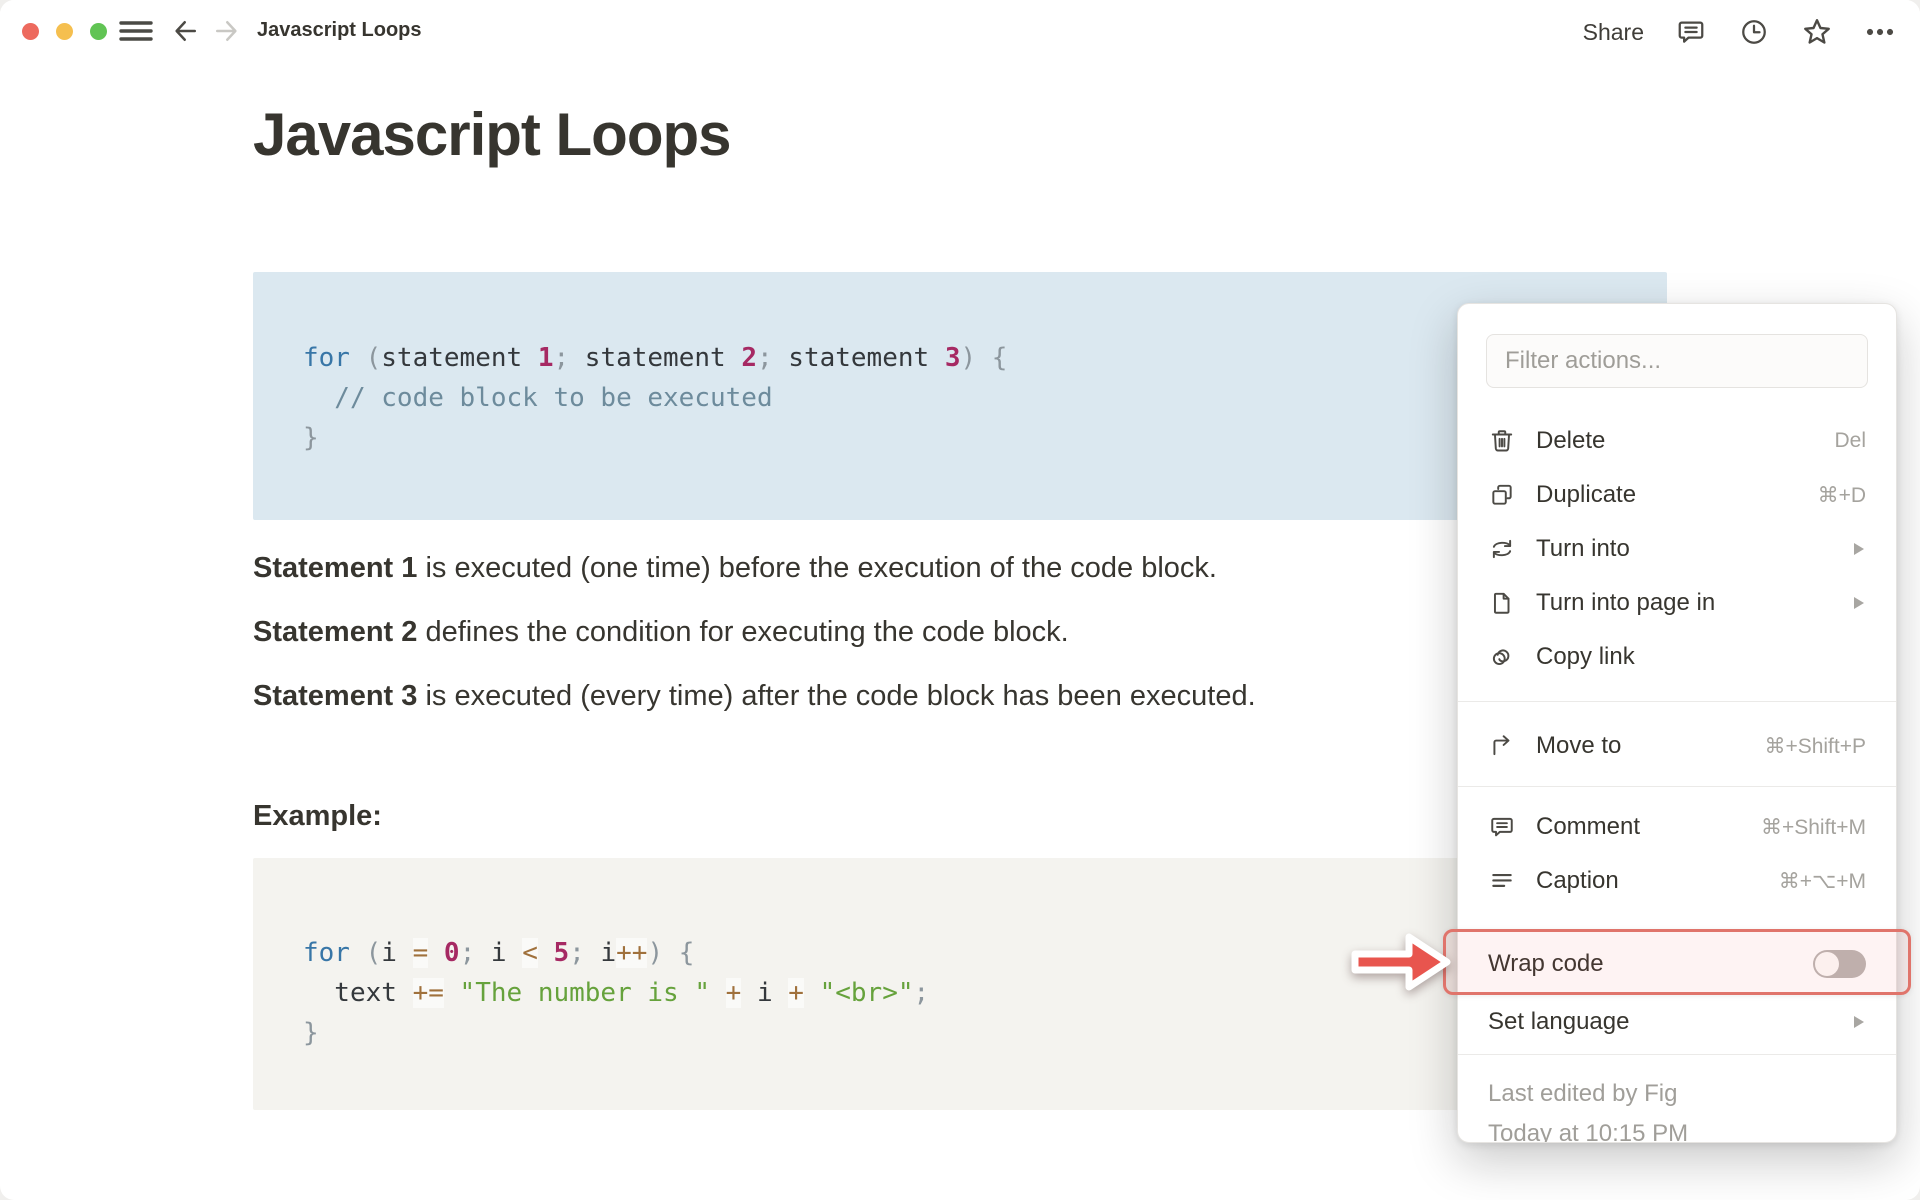 This screenshot has width=1920, height=1200. What do you see at coordinates (1502, 881) in the screenshot?
I see `caption-icon` at bounding box center [1502, 881].